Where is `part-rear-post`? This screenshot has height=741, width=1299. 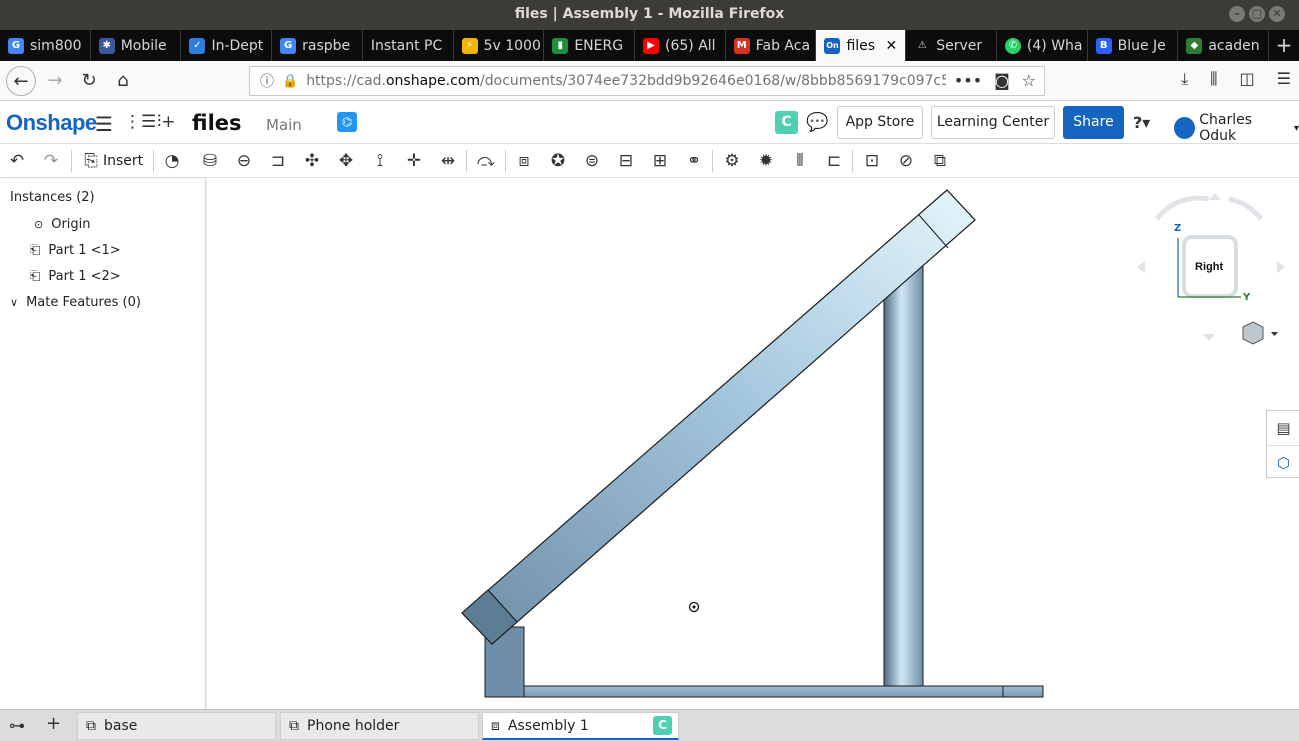 part-rear-post is located at coordinates (903, 471).